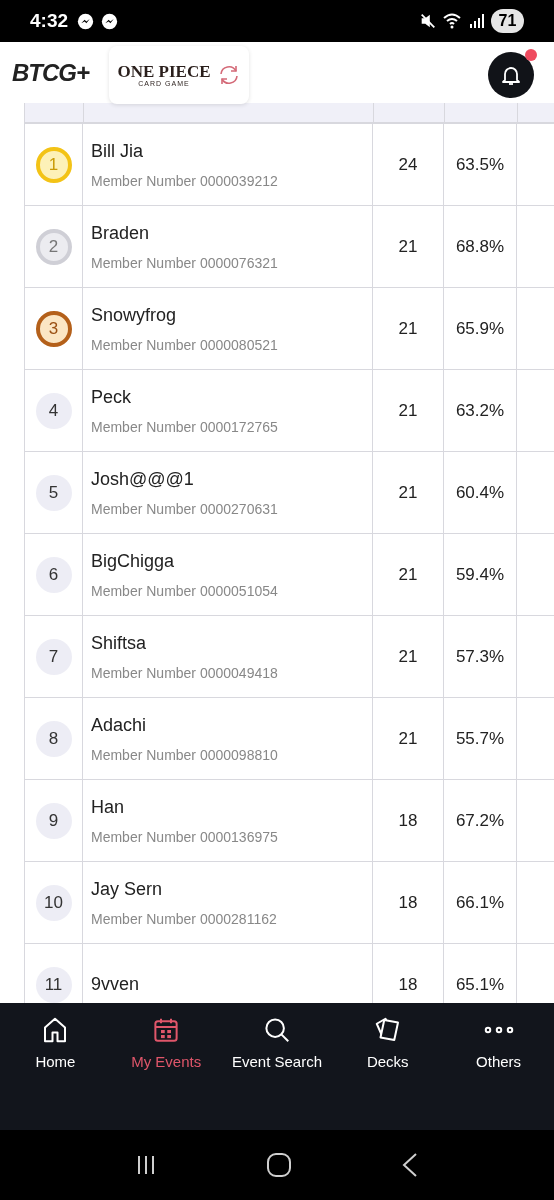  What do you see at coordinates (185, 837) in the screenshot?
I see `member-number: Member Number 0000136975` at bounding box center [185, 837].